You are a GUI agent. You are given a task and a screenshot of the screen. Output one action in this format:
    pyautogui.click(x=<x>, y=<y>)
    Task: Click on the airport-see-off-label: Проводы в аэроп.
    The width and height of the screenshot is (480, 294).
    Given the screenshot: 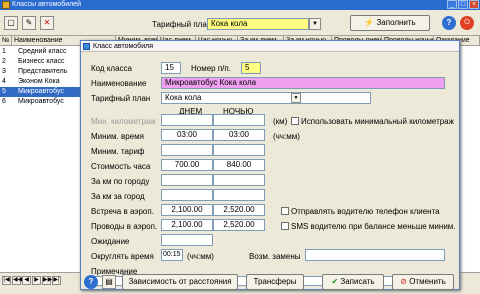 What is the action you would take?
    pyautogui.click(x=124, y=226)
    